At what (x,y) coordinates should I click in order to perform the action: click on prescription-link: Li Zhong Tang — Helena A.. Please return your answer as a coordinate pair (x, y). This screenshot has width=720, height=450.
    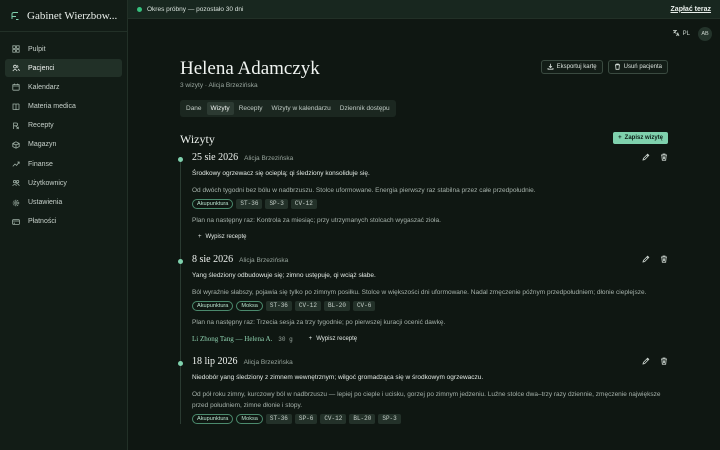
    Looking at the image, I should click on (232, 339).